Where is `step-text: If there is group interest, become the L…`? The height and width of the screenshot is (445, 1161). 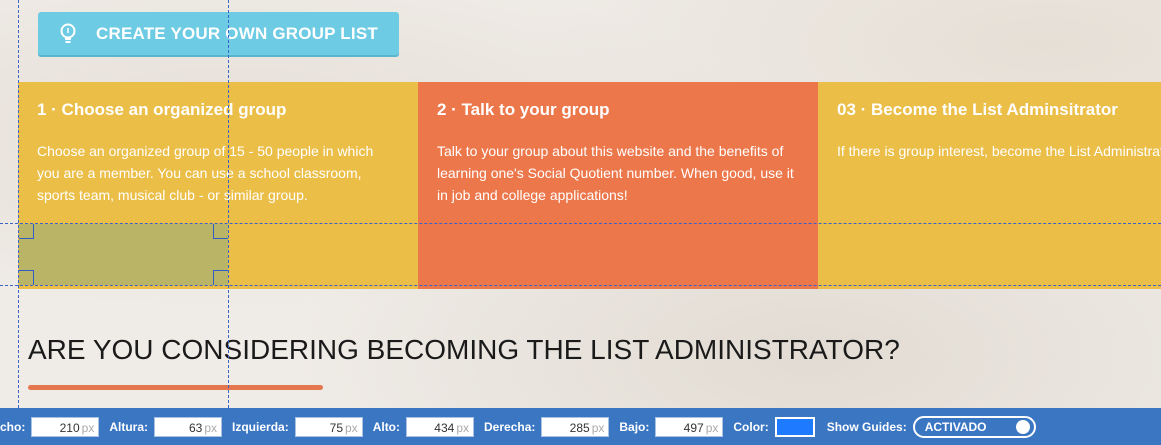 step-text: If there is group interest, become the L… is located at coordinates (999, 151).